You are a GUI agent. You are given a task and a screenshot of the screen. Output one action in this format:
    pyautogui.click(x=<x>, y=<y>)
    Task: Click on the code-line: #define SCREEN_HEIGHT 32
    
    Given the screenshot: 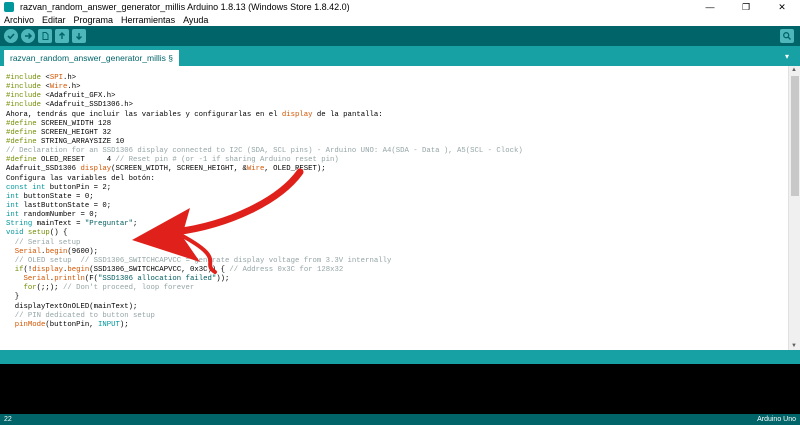 What is the action you would take?
    pyautogui.click(x=264, y=133)
    